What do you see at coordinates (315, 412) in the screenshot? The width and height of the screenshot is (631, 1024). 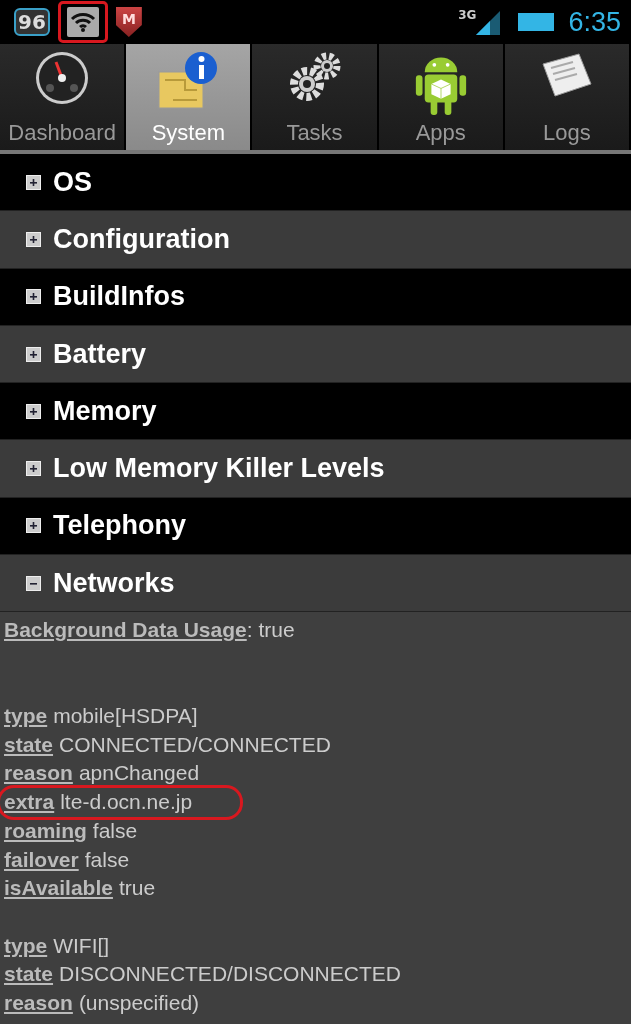 I see `section-header: Memory` at bounding box center [315, 412].